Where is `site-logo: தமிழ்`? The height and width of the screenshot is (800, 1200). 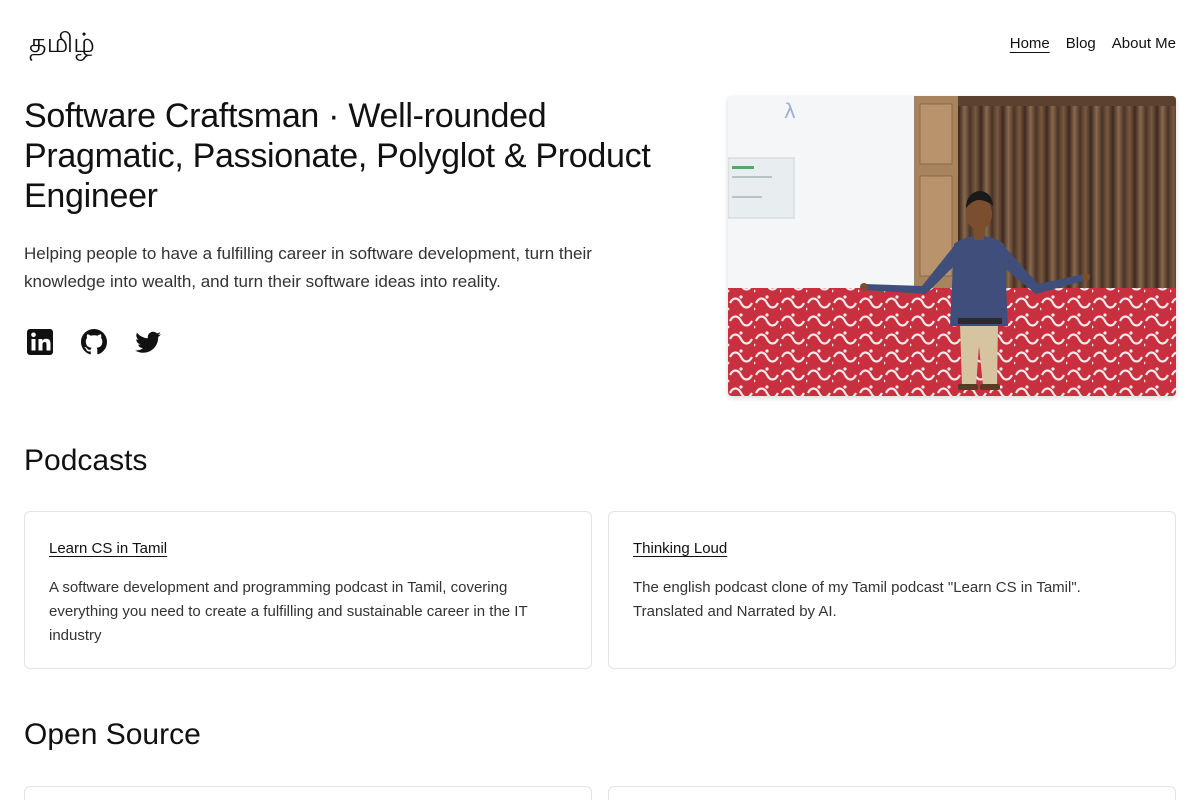
site-logo: தமிழ் is located at coordinates (62, 44).